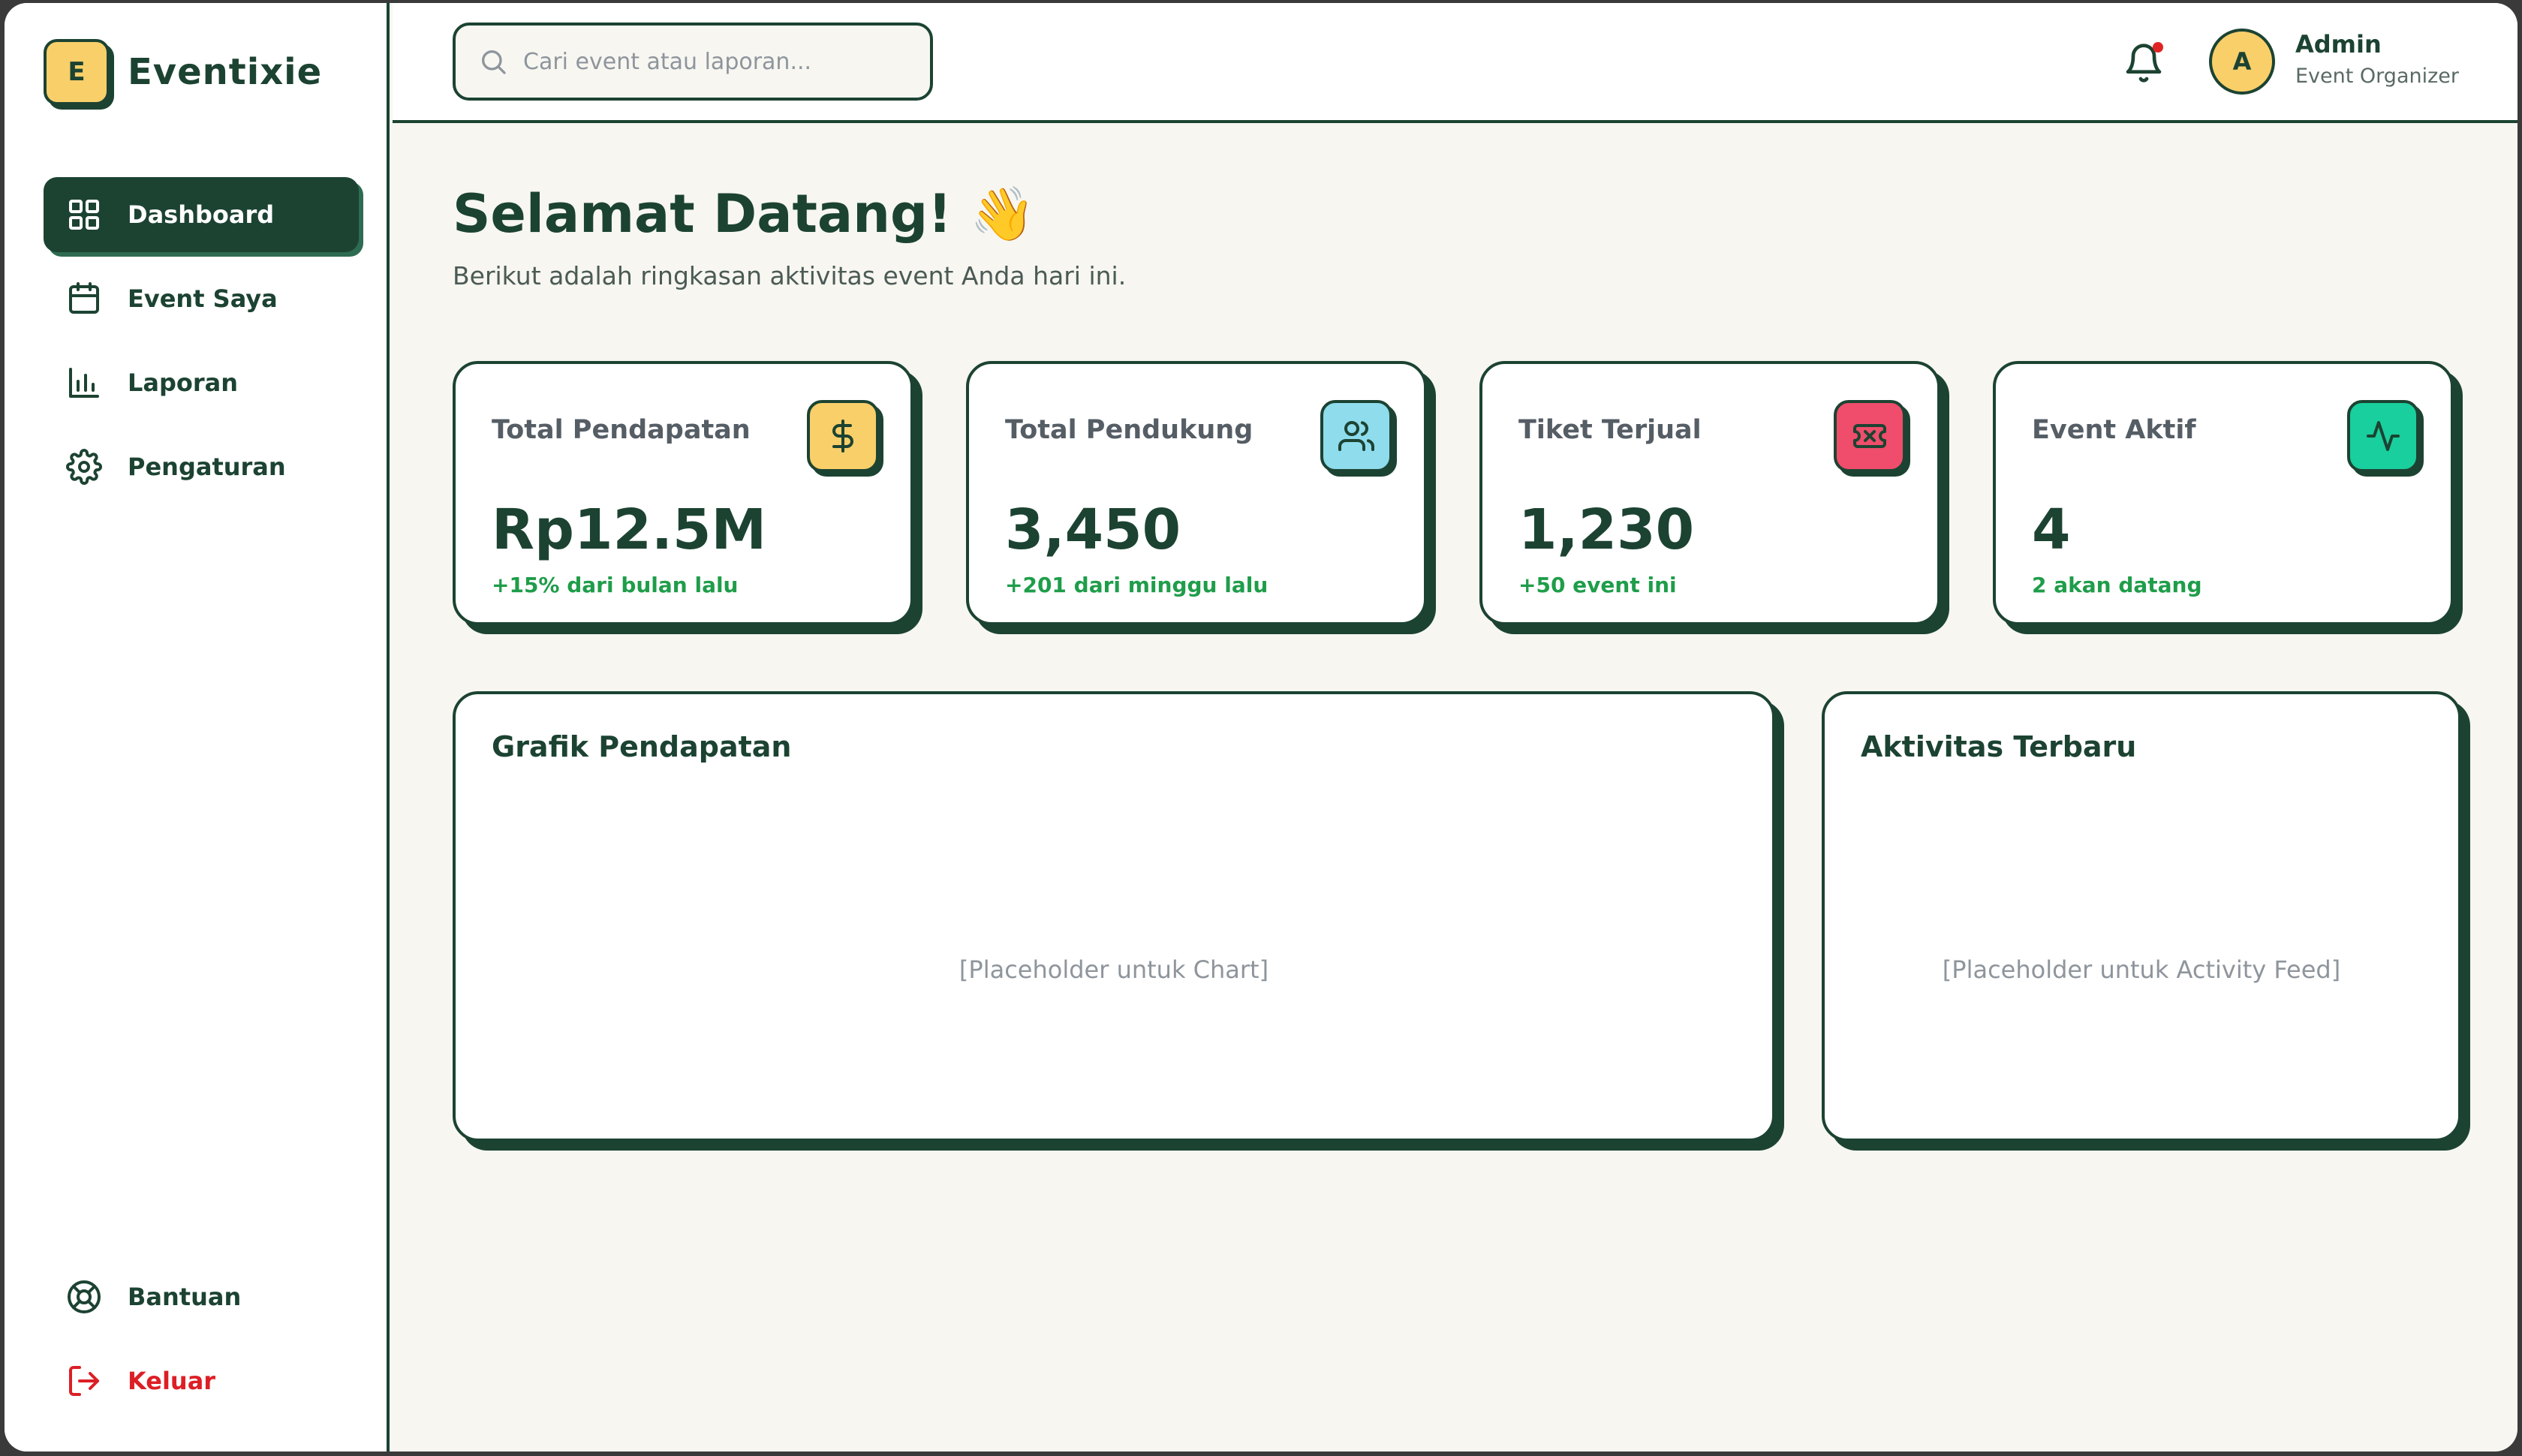 The width and height of the screenshot is (2522, 1456). What do you see at coordinates (84, 1297) in the screenshot?
I see `lifebuoy-icon` at bounding box center [84, 1297].